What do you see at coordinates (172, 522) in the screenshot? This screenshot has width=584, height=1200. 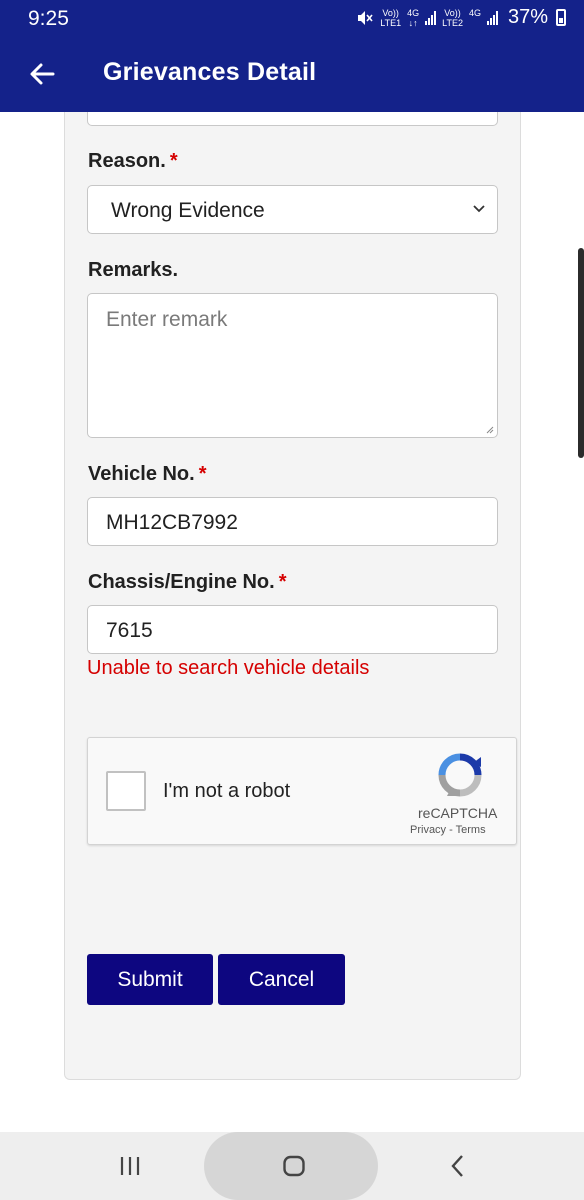 I see `vehicle-number-value: MH12CB7992` at bounding box center [172, 522].